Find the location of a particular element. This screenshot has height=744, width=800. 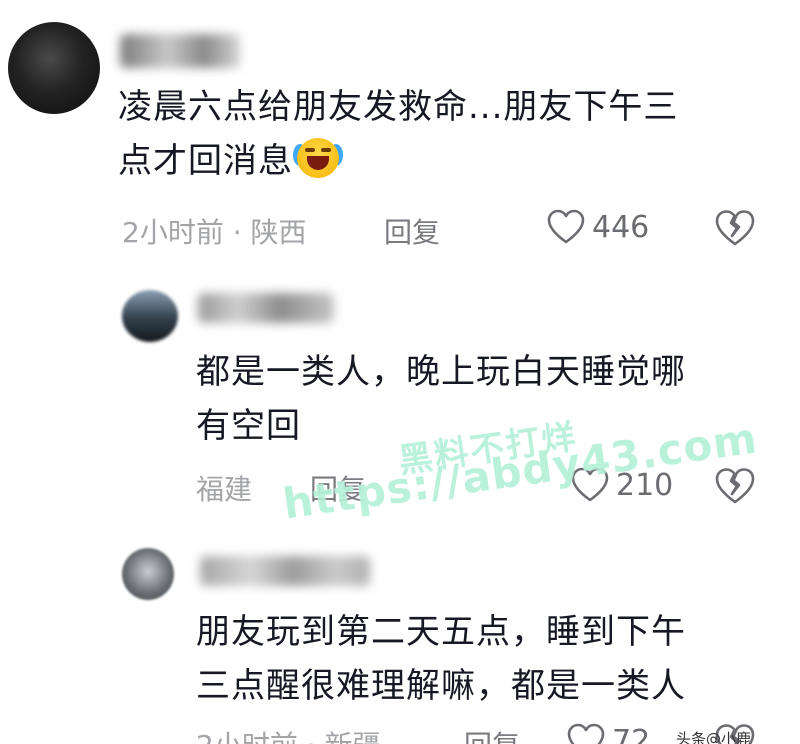

comment-text-line: 凌晨六点给朋友发救命...朋友下午三 is located at coordinates (398, 107).